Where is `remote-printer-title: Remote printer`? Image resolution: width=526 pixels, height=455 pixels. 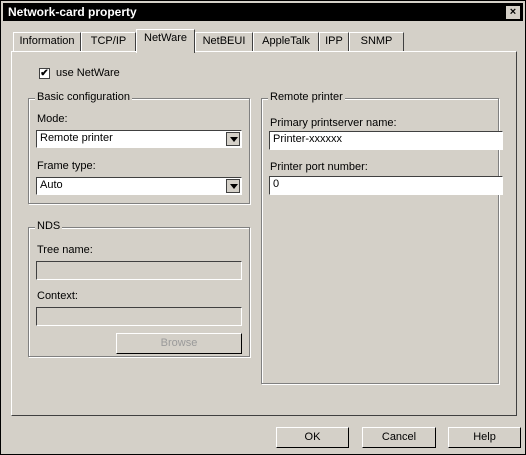 remote-printer-title: Remote printer is located at coordinates (306, 97).